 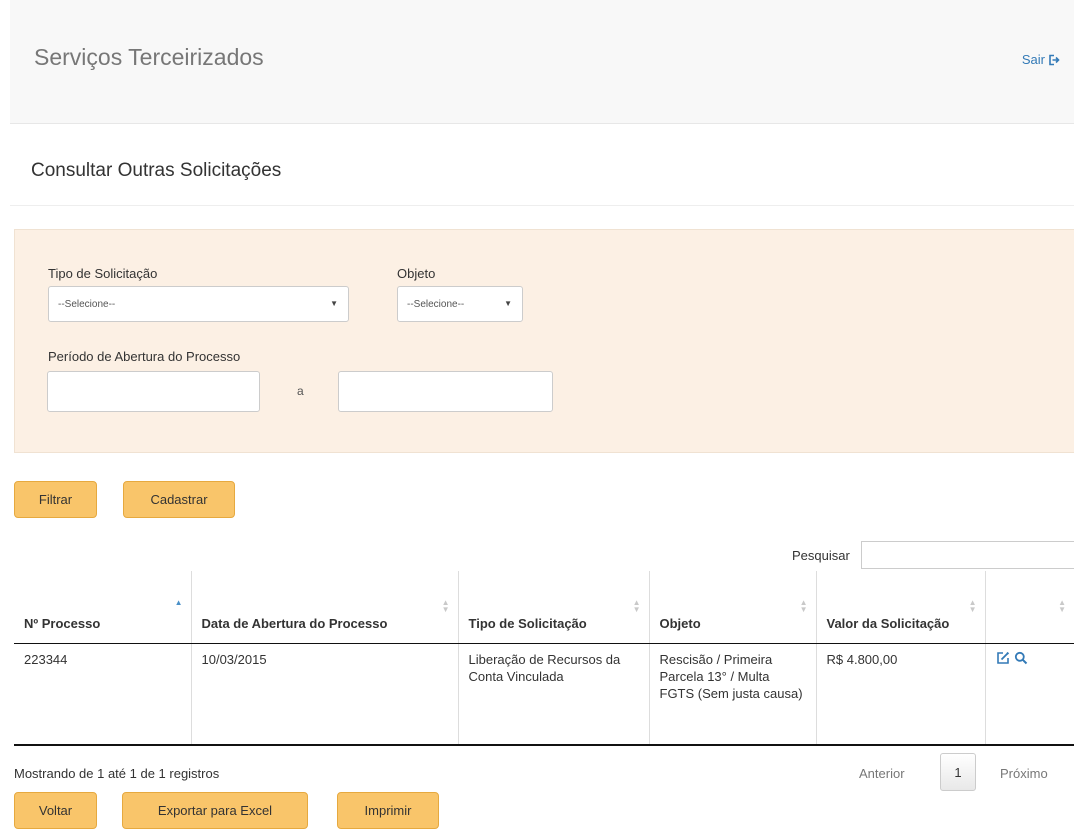 What do you see at coordinates (1029, 607) in the screenshot?
I see `column-header-acoes: ▲ ▼` at bounding box center [1029, 607].